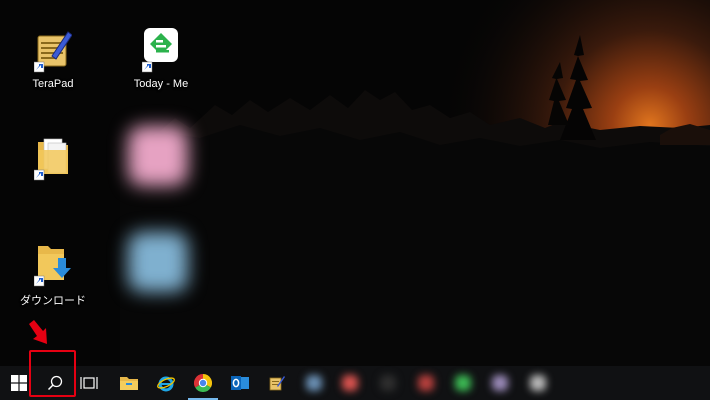 The image size is (710, 400). I want to click on outlook-button, so click(240, 383).